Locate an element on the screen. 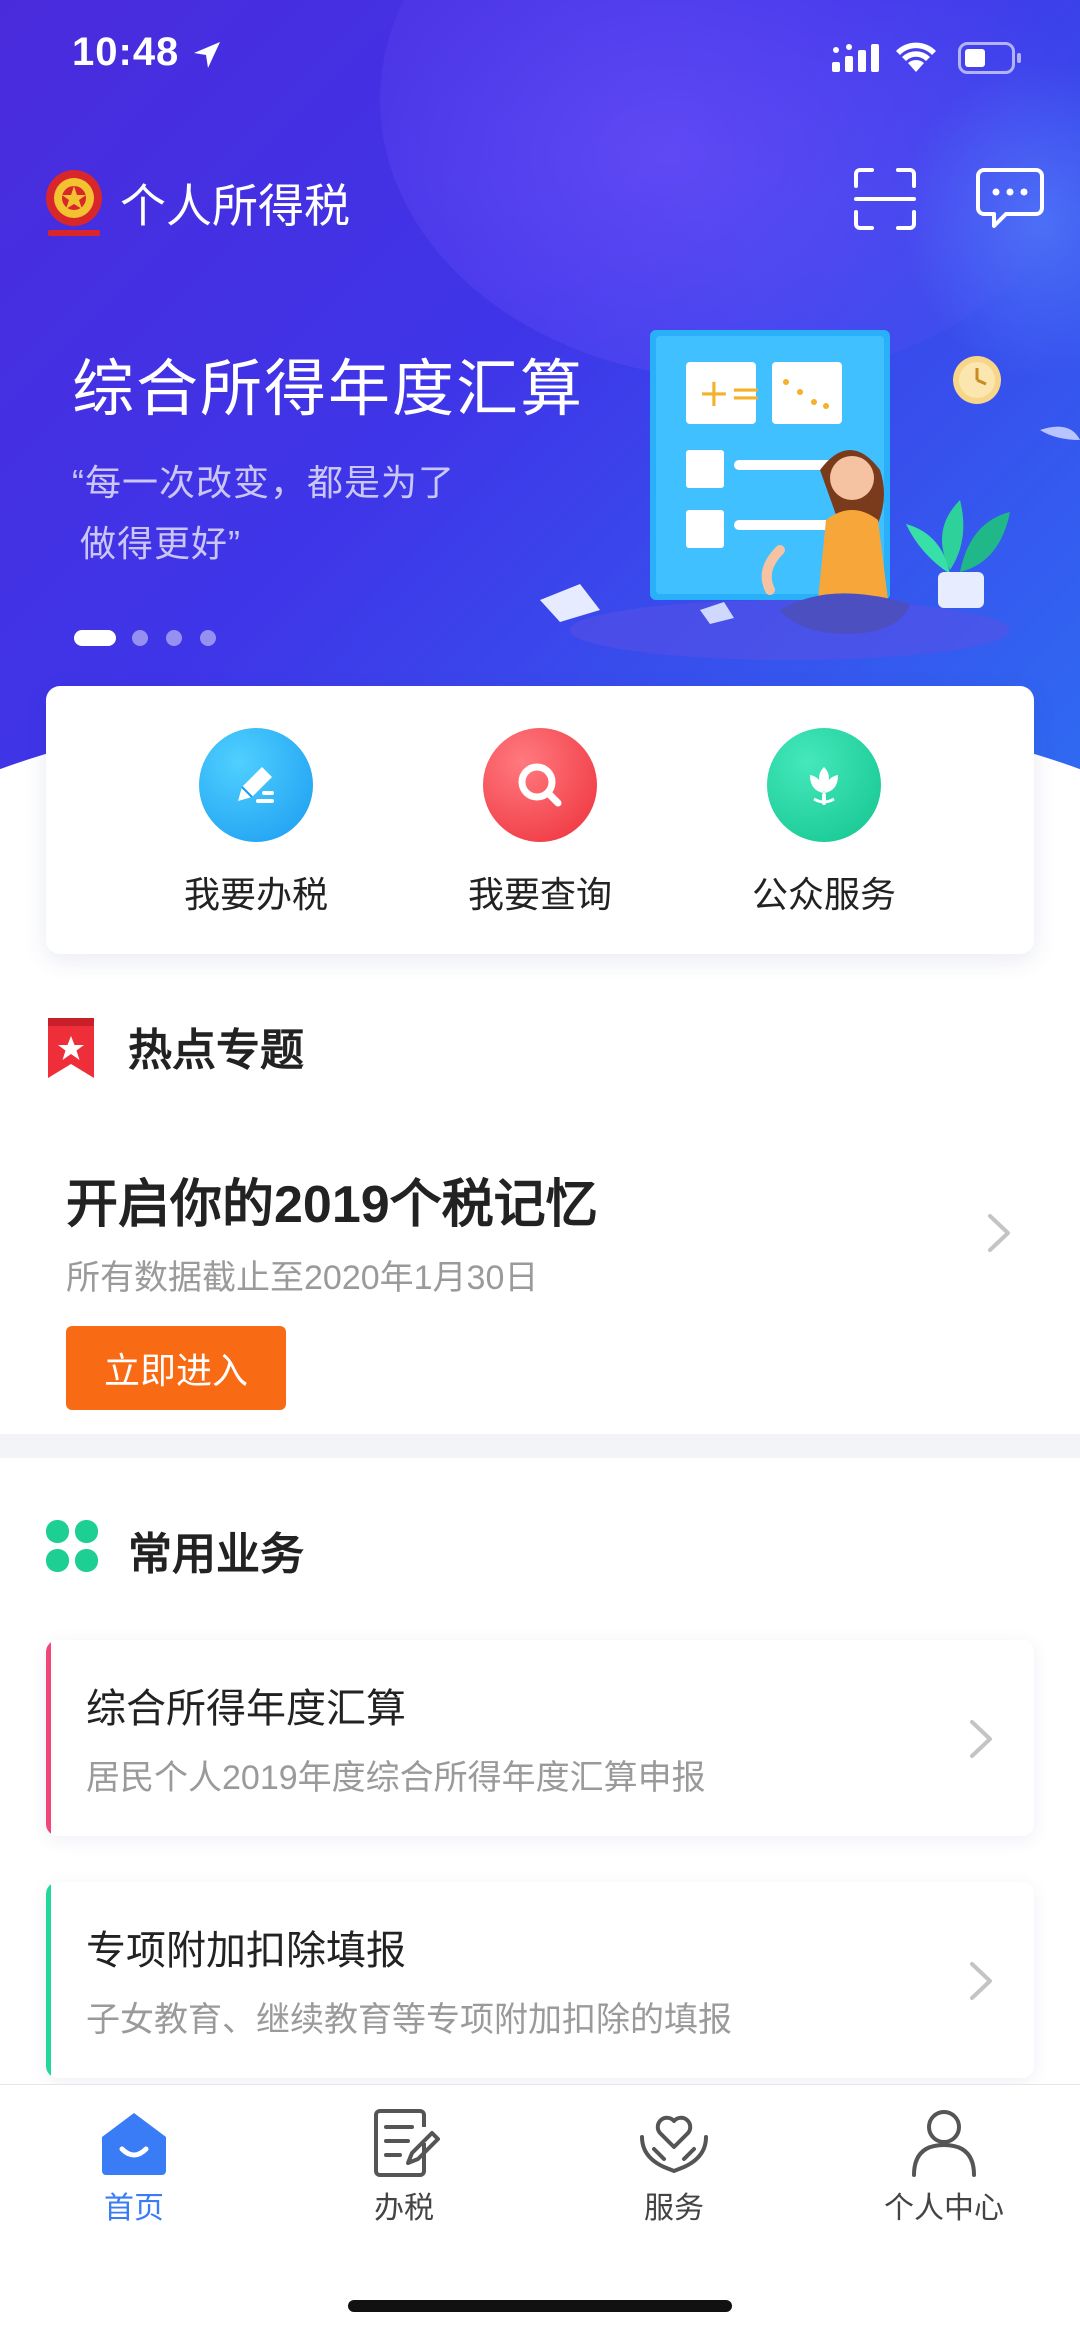 This screenshot has width=1080, height=2337. hot-topic-title: 开启你的2019个税记忆 is located at coordinates (332, 1199).